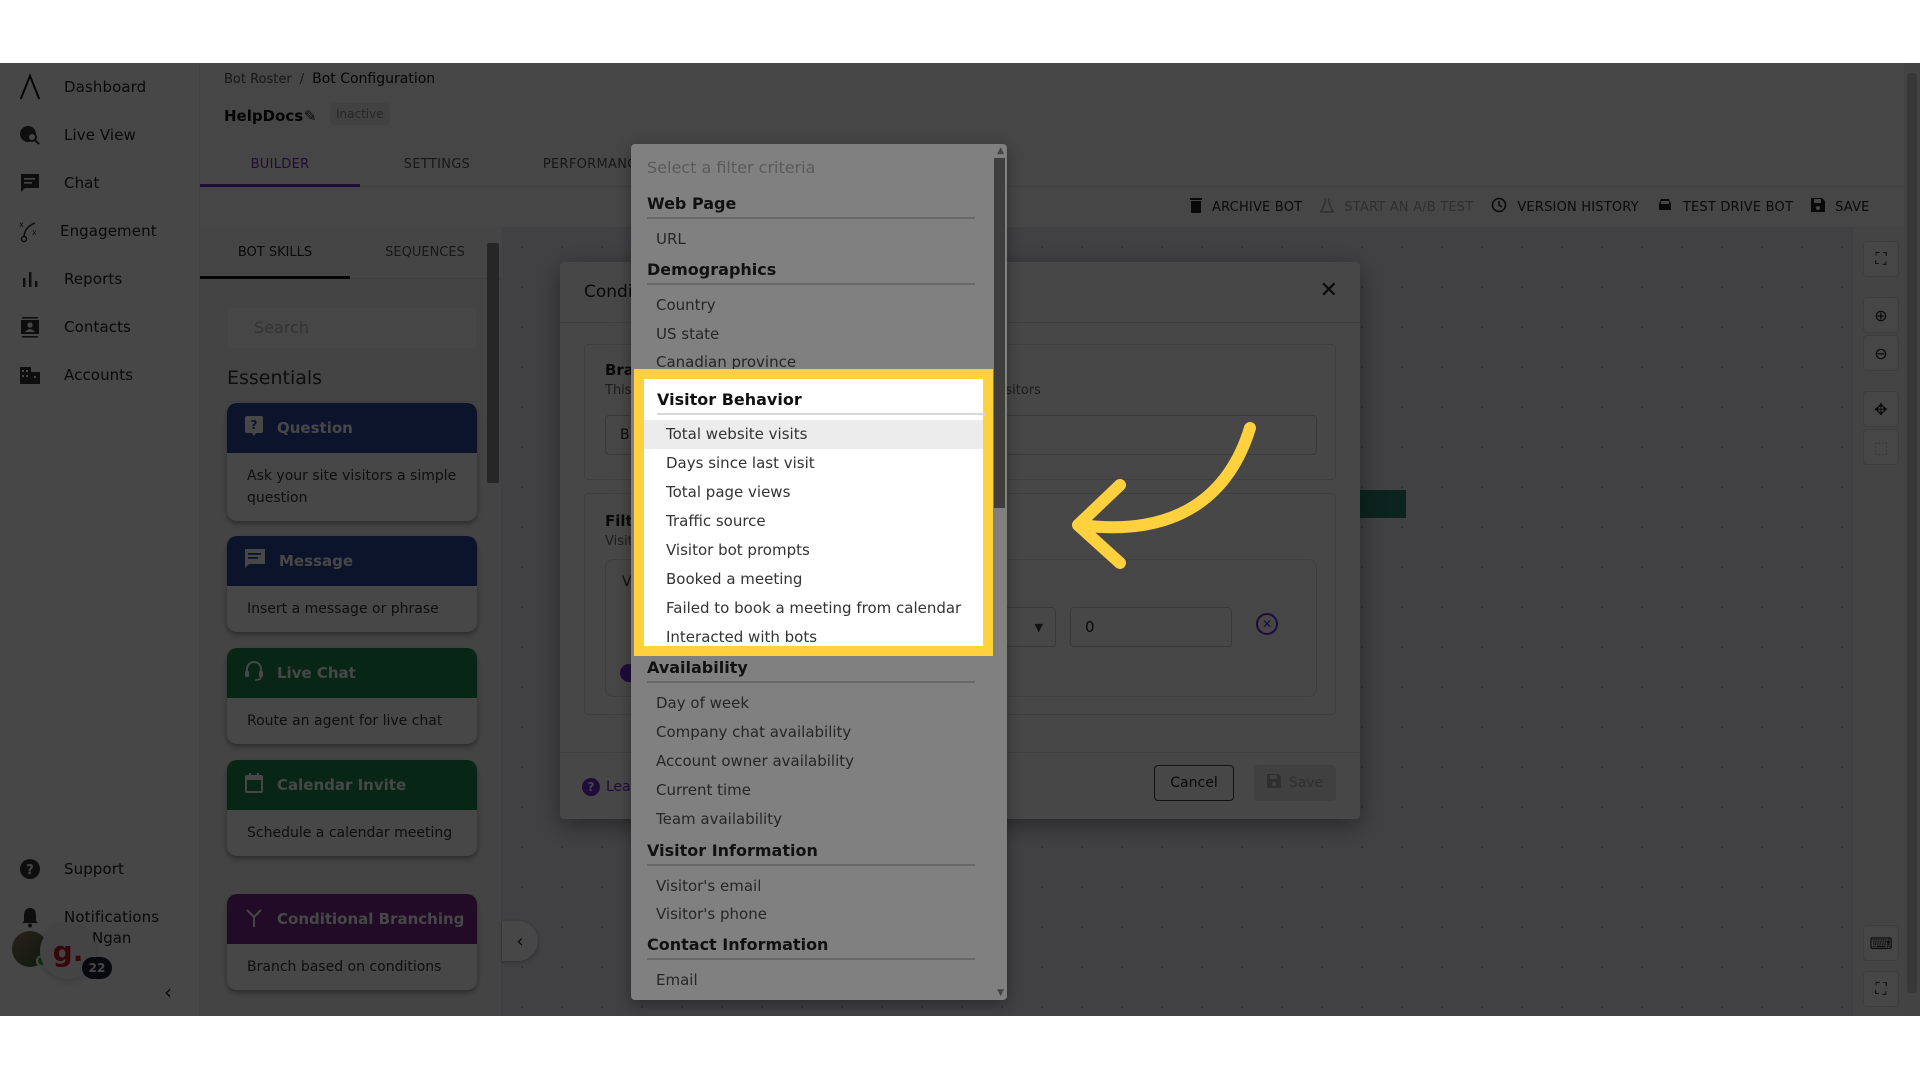 The image size is (1920, 1080). What do you see at coordinates (755, 761) in the screenshot?
I see `dropdown-option: Account owner availability` at bounding box center [755, 761].